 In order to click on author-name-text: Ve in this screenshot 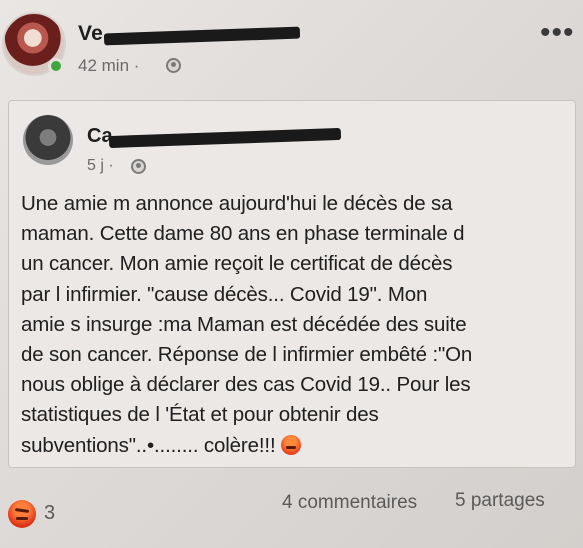, I will do `click(90, 33)`.